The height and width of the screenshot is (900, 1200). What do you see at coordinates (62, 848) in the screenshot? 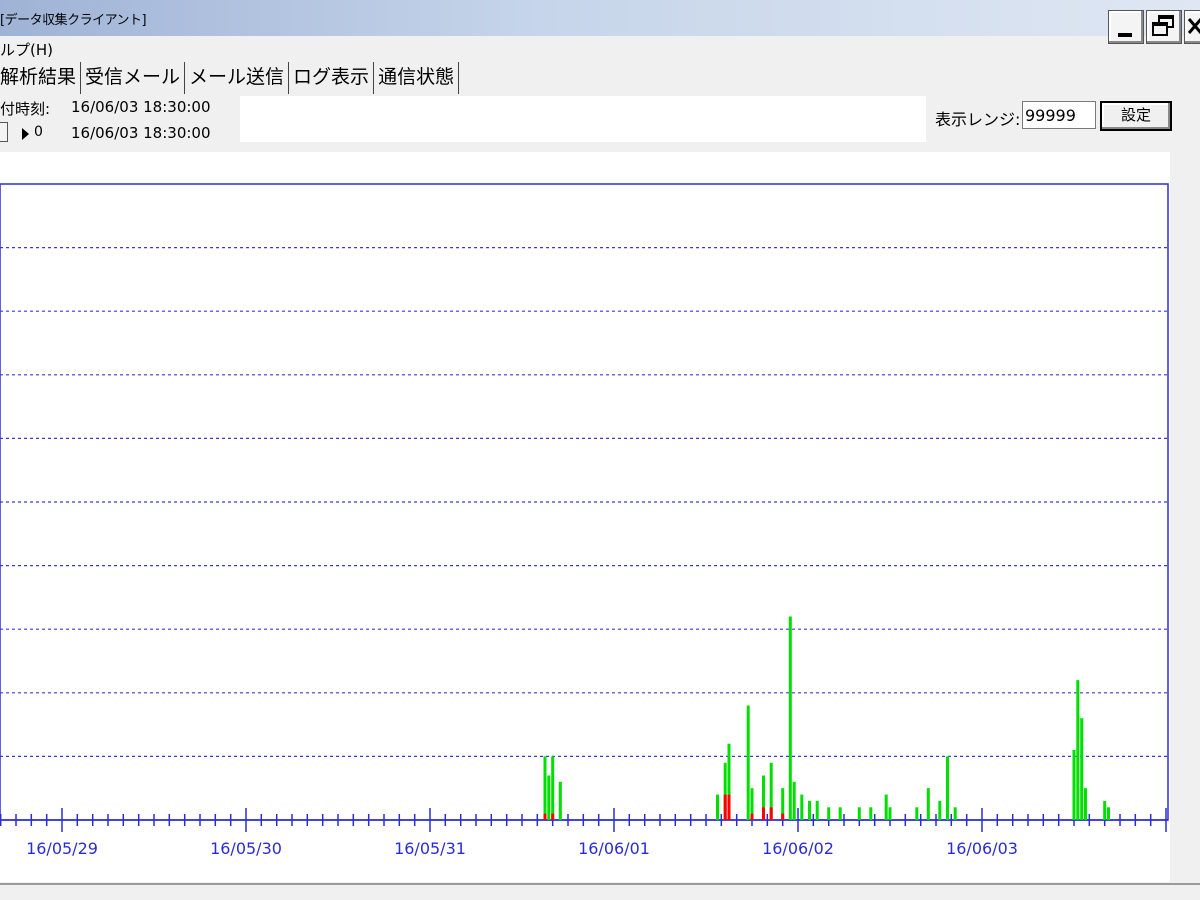
I see `x-tick-label: 16/05/29` at bounding box center [62, 848].